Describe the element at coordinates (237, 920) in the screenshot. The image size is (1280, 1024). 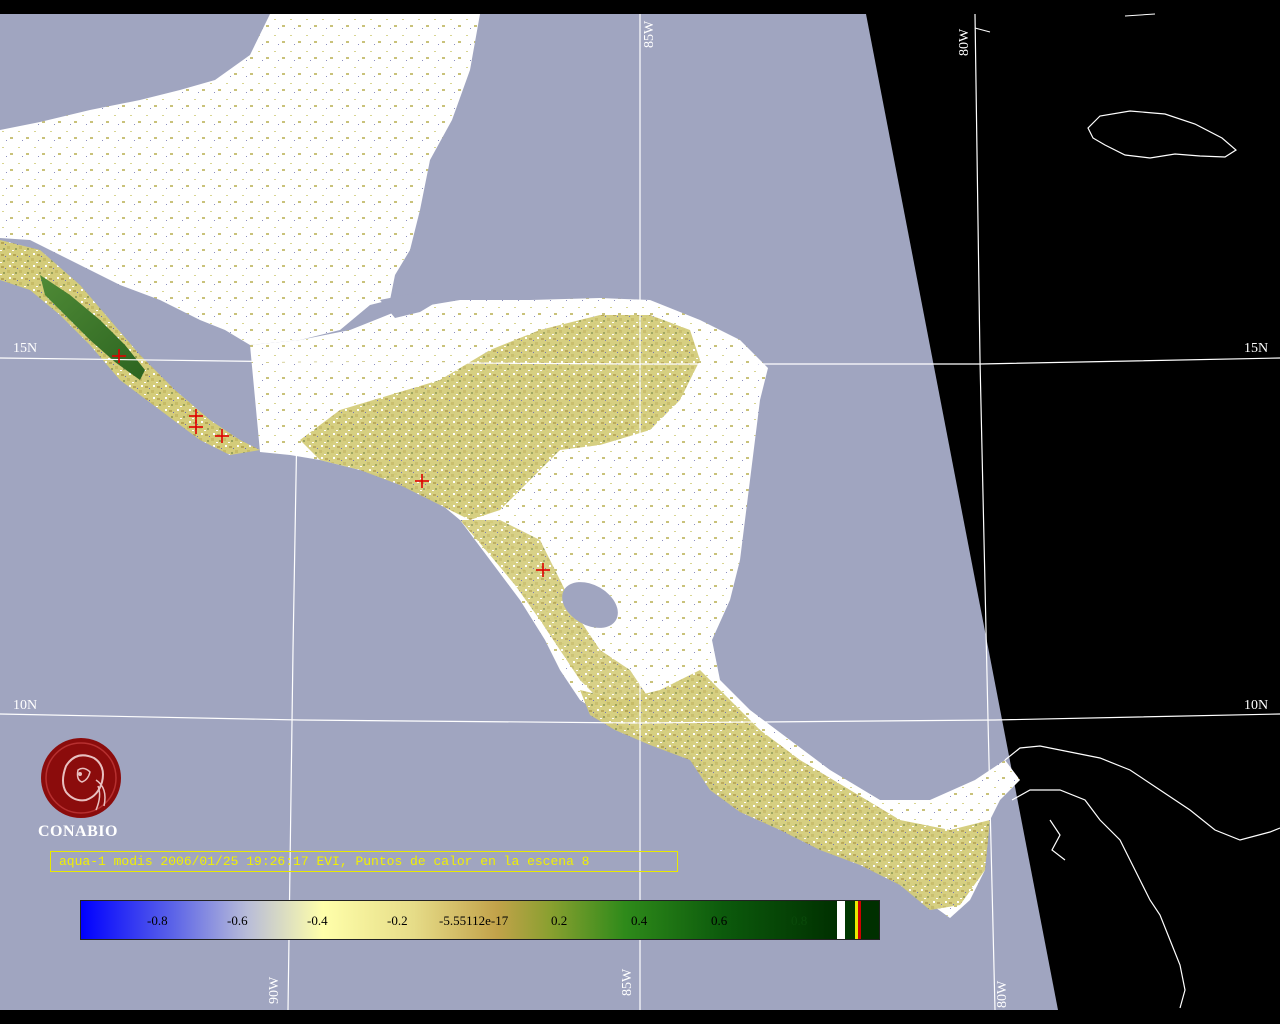
I see `colorbar-tick: -0.6` at that location.